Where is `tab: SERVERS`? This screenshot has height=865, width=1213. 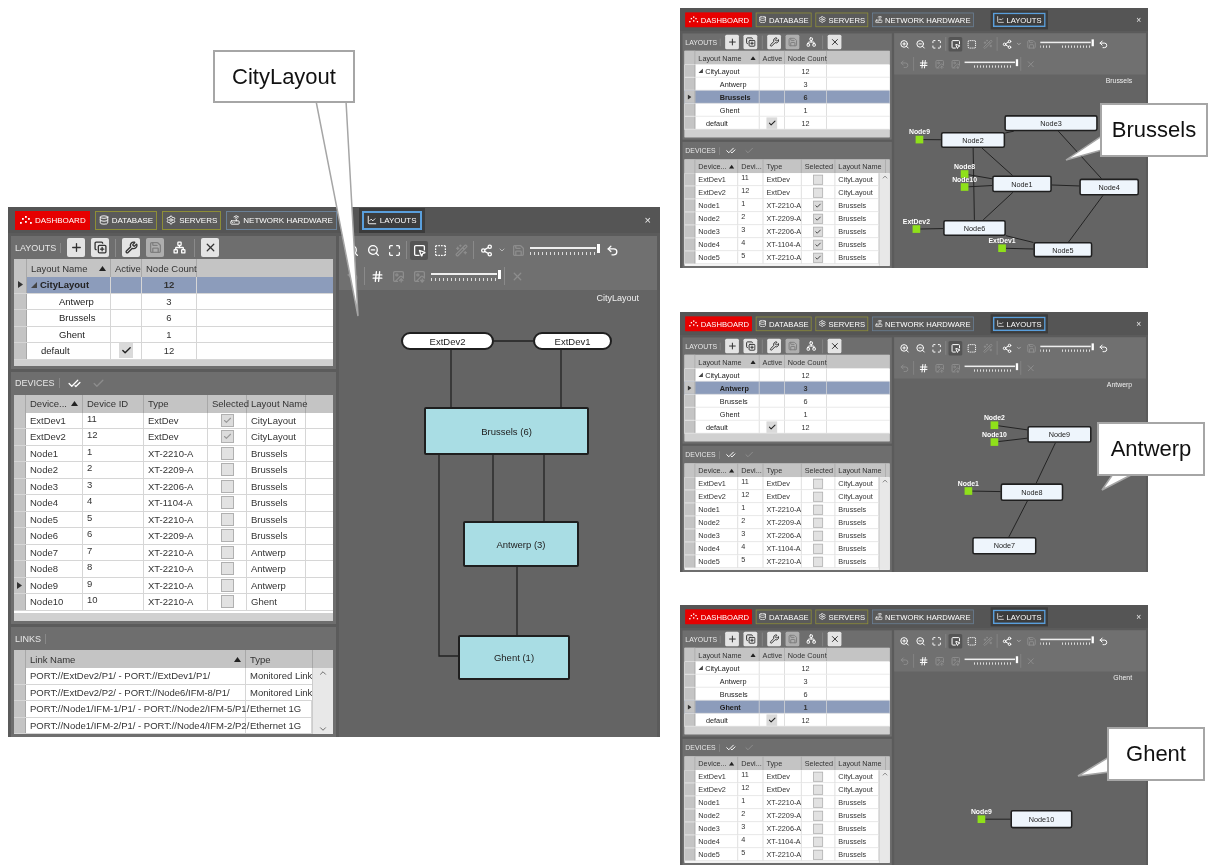 tab: SERVERS is located at coordinates (192, 220).